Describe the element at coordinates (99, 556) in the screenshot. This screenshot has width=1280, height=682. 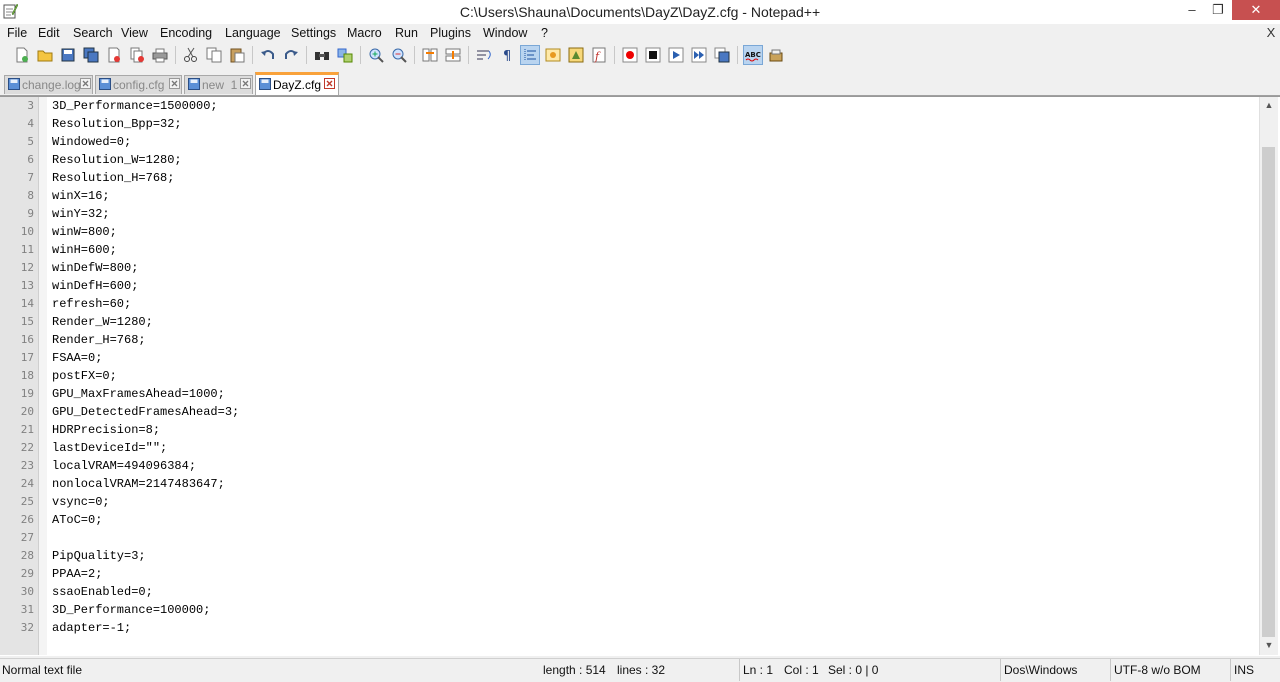
I see `code-line: PipQuality=3;` at that location.